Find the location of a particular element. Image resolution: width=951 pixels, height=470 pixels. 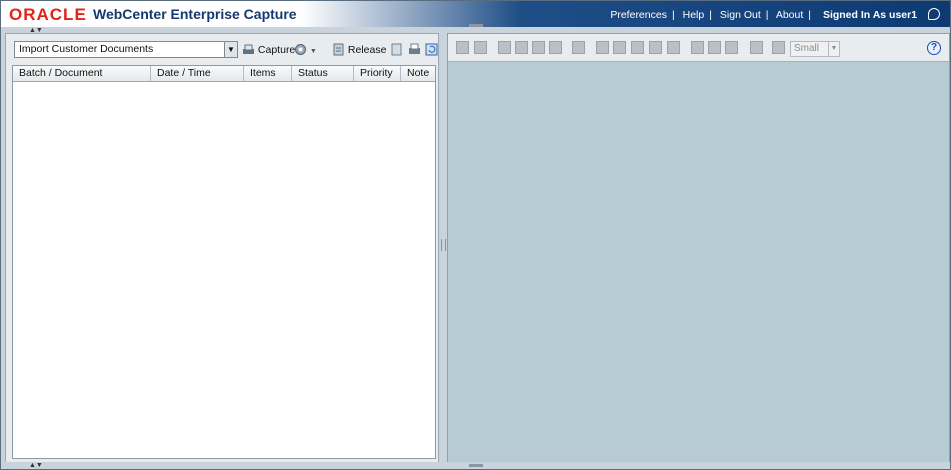

release-icon is located at coordinates (338, 49).